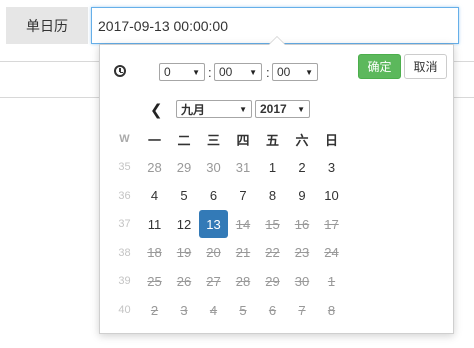 The image size is (474, 348). What do you see at coordinates (243, 253) in the screenshot?
I see `day-cell: 21` at bounding box center [243, 253].